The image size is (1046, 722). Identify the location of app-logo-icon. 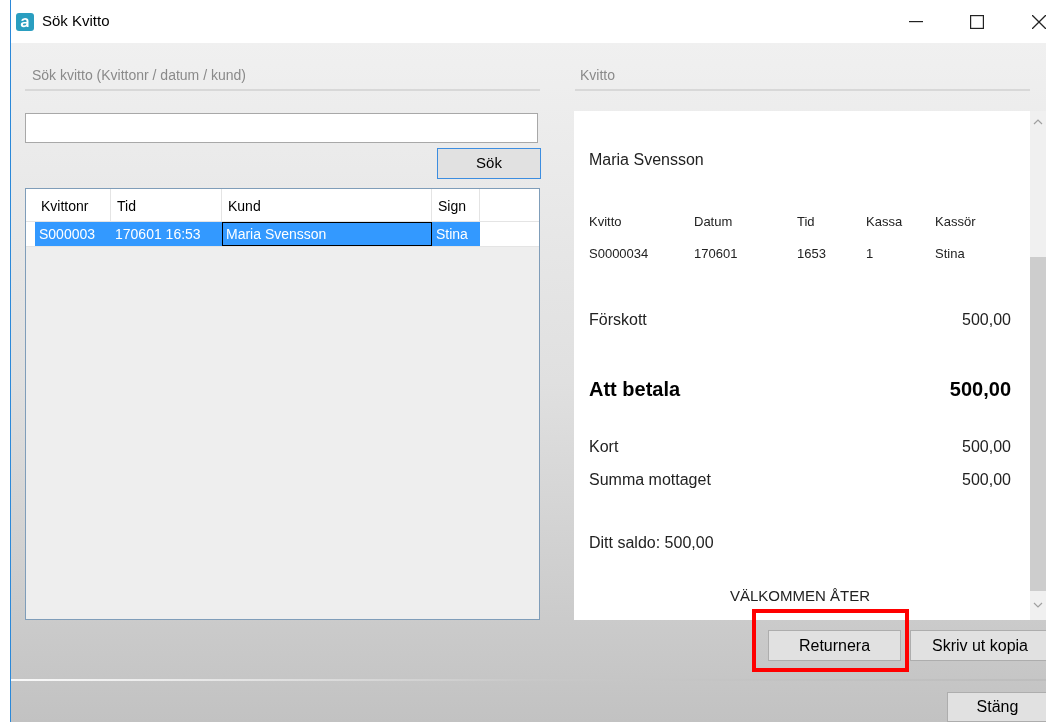
(25, 21).